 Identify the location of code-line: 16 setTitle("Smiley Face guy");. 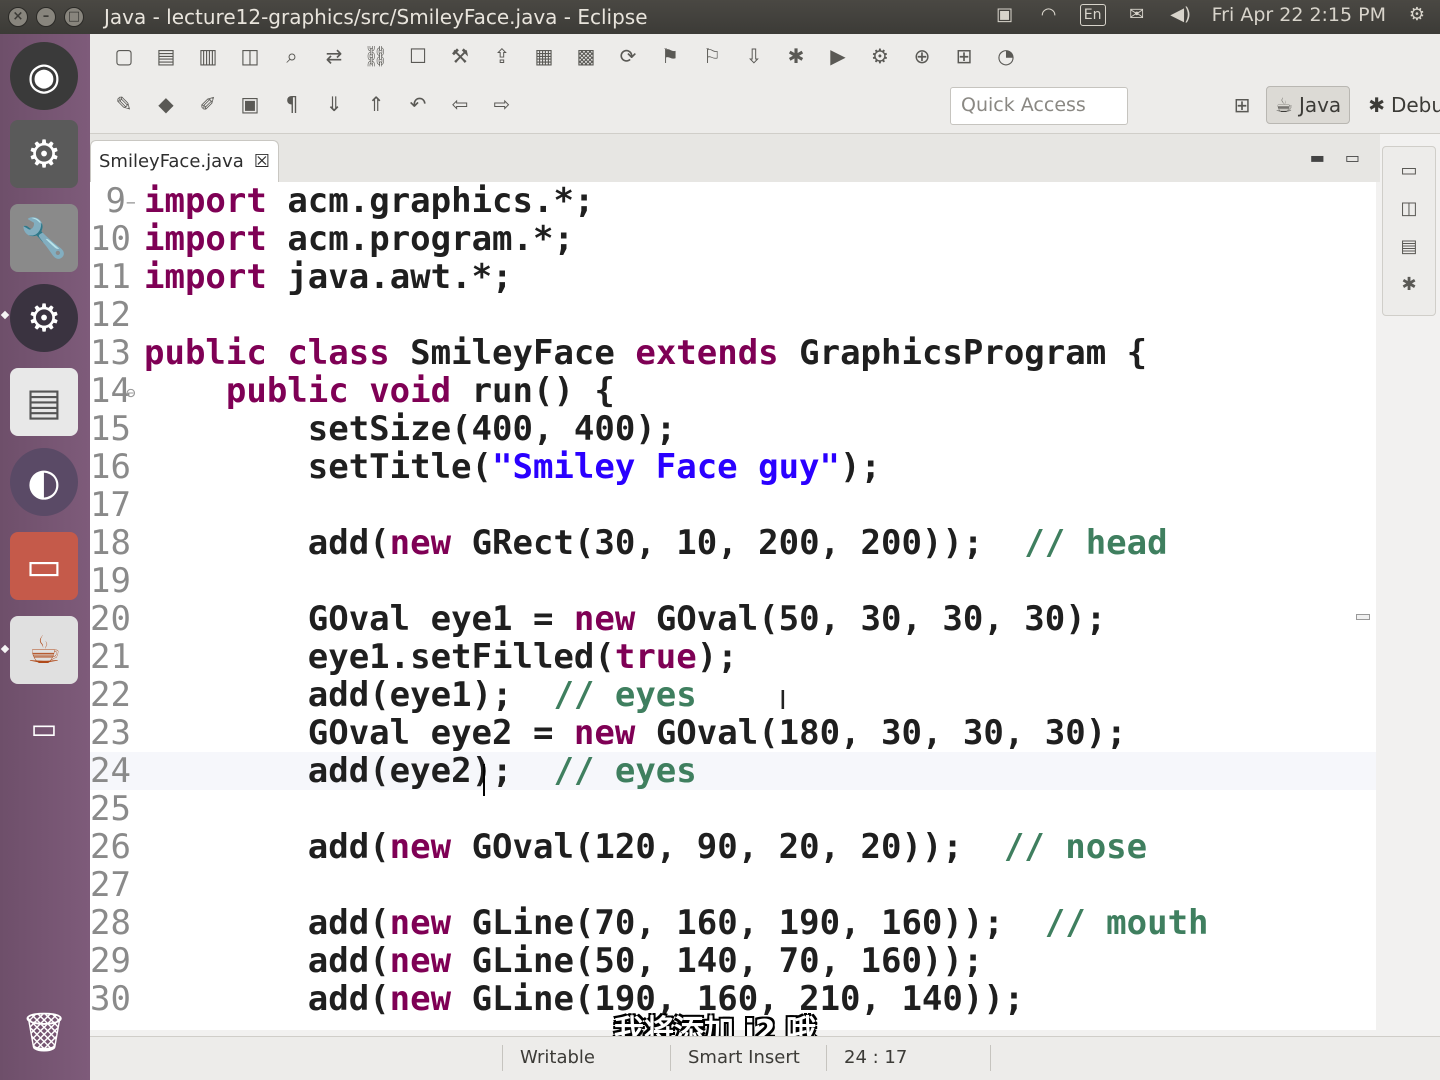
(733, 467).